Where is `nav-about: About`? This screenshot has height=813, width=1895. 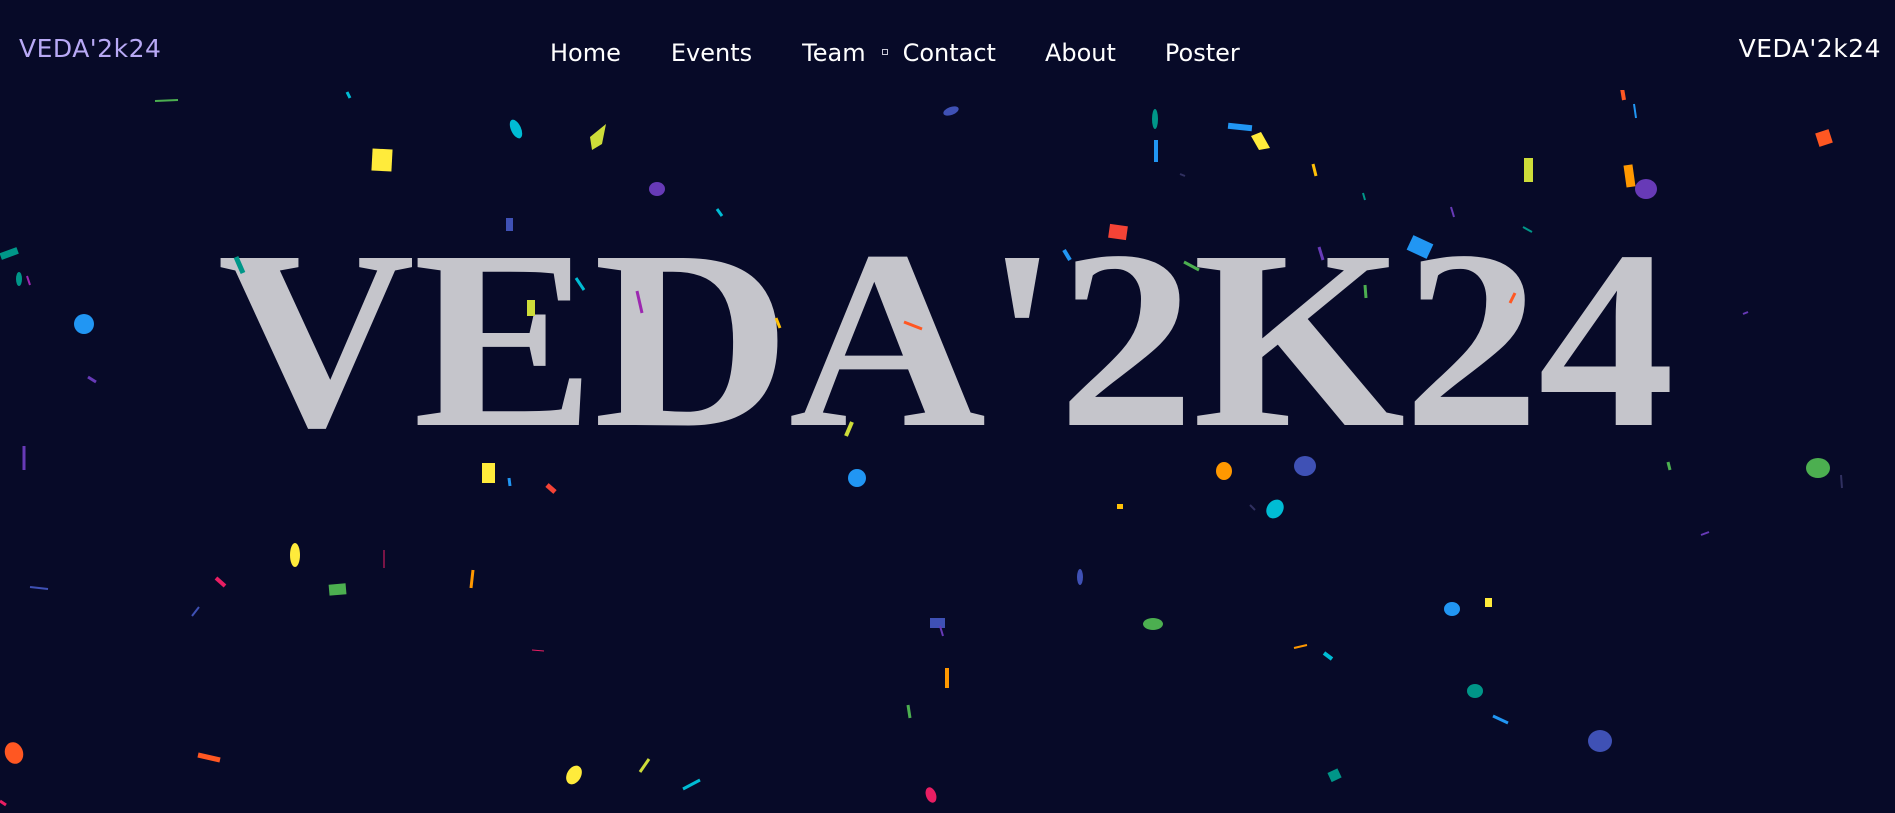 nav-about: About is located at coordinates (1080, 53).